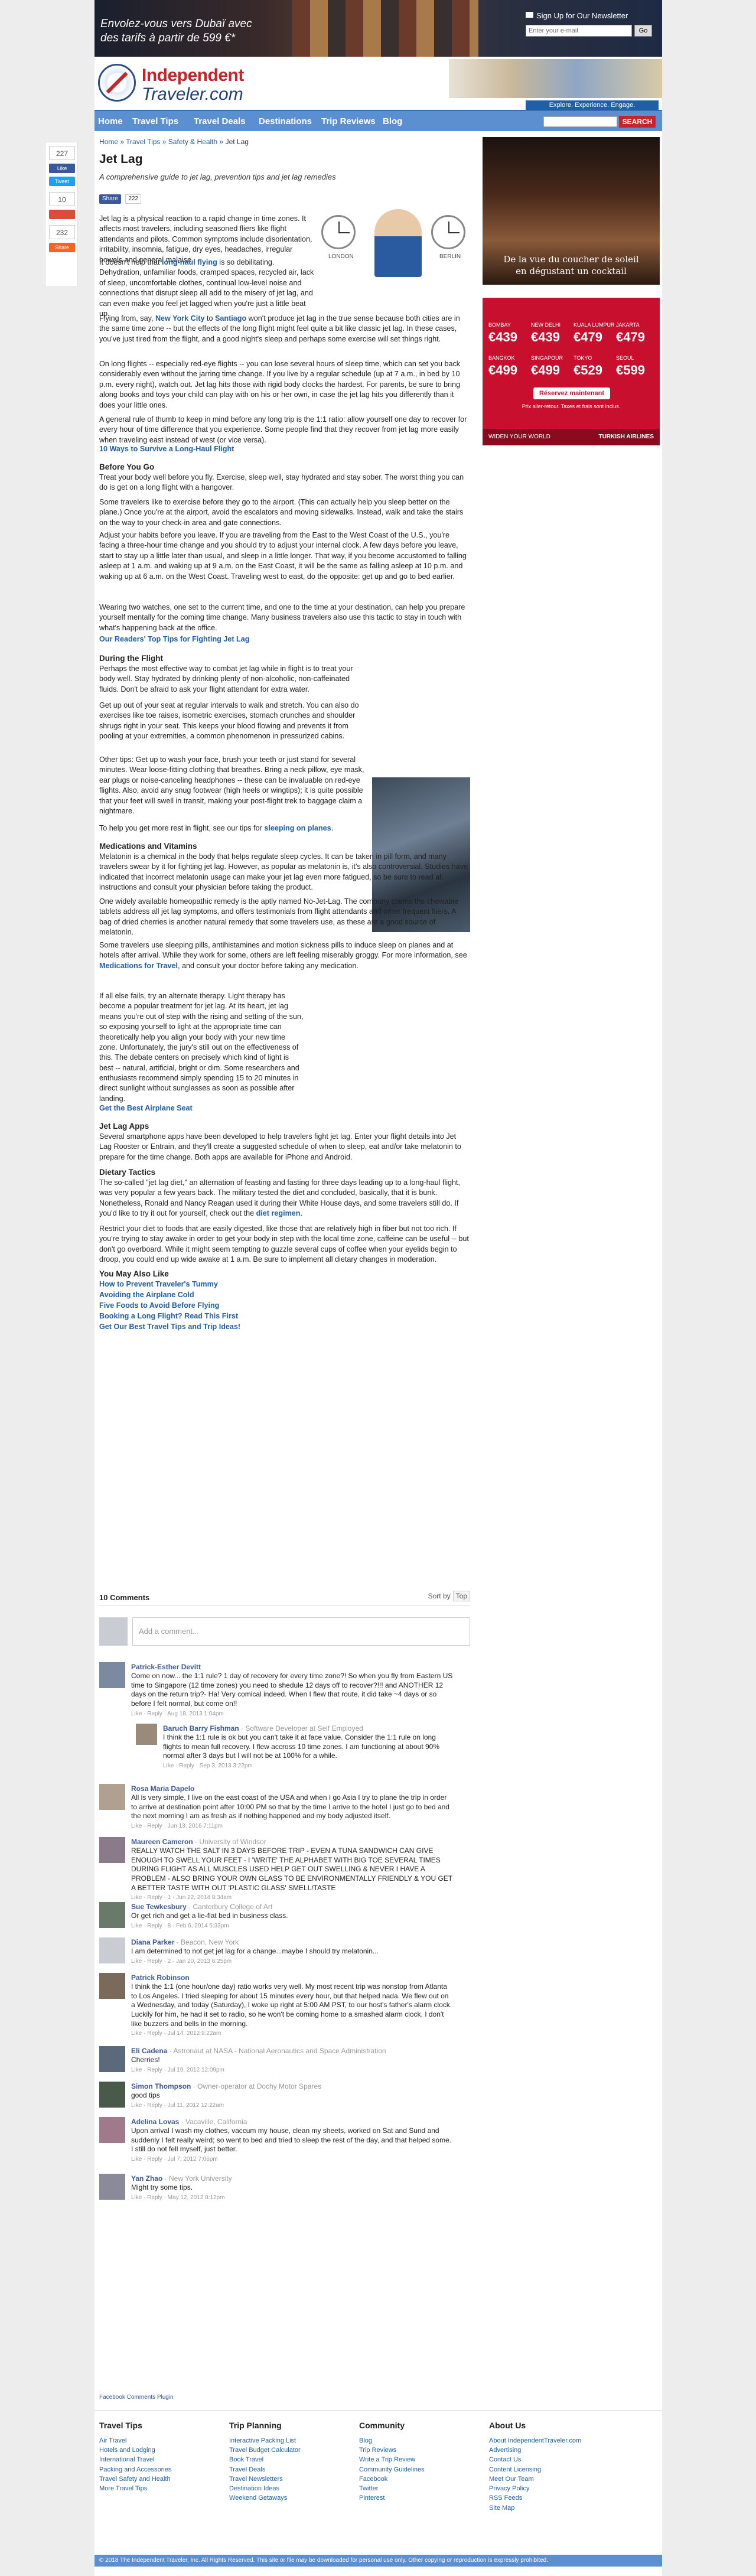  I want to click on footer-link: International Travel, so click(158, 2459).